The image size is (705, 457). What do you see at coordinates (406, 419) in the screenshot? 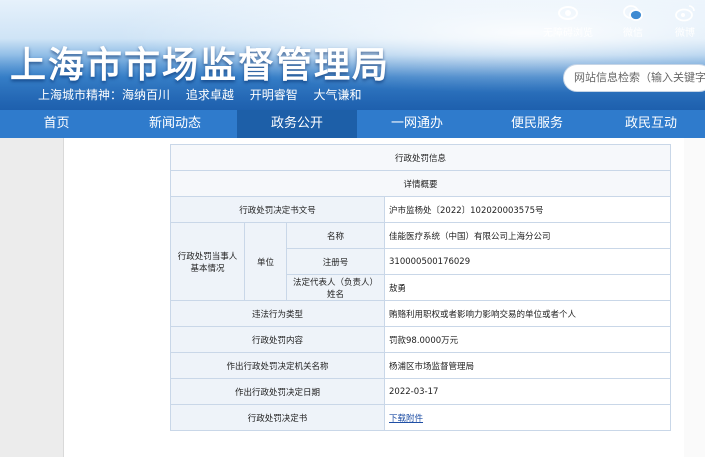
I see `download-attachment-link: 下载附件` at bounding box center [406, 419].